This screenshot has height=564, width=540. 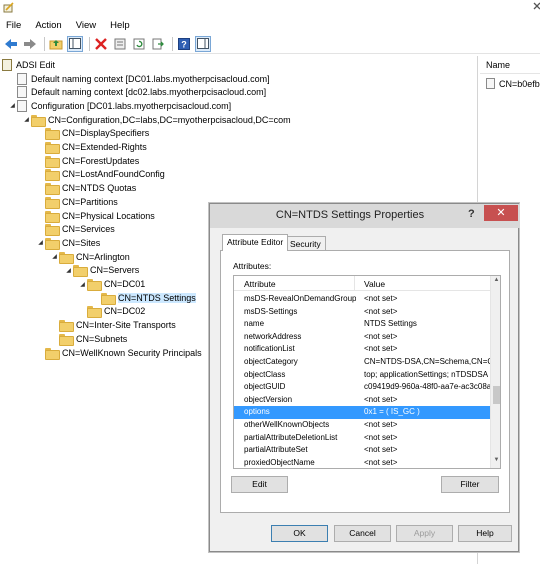 I want to click on tree-item: CN=Inter-Site Transports, so click(x=113, y=326).